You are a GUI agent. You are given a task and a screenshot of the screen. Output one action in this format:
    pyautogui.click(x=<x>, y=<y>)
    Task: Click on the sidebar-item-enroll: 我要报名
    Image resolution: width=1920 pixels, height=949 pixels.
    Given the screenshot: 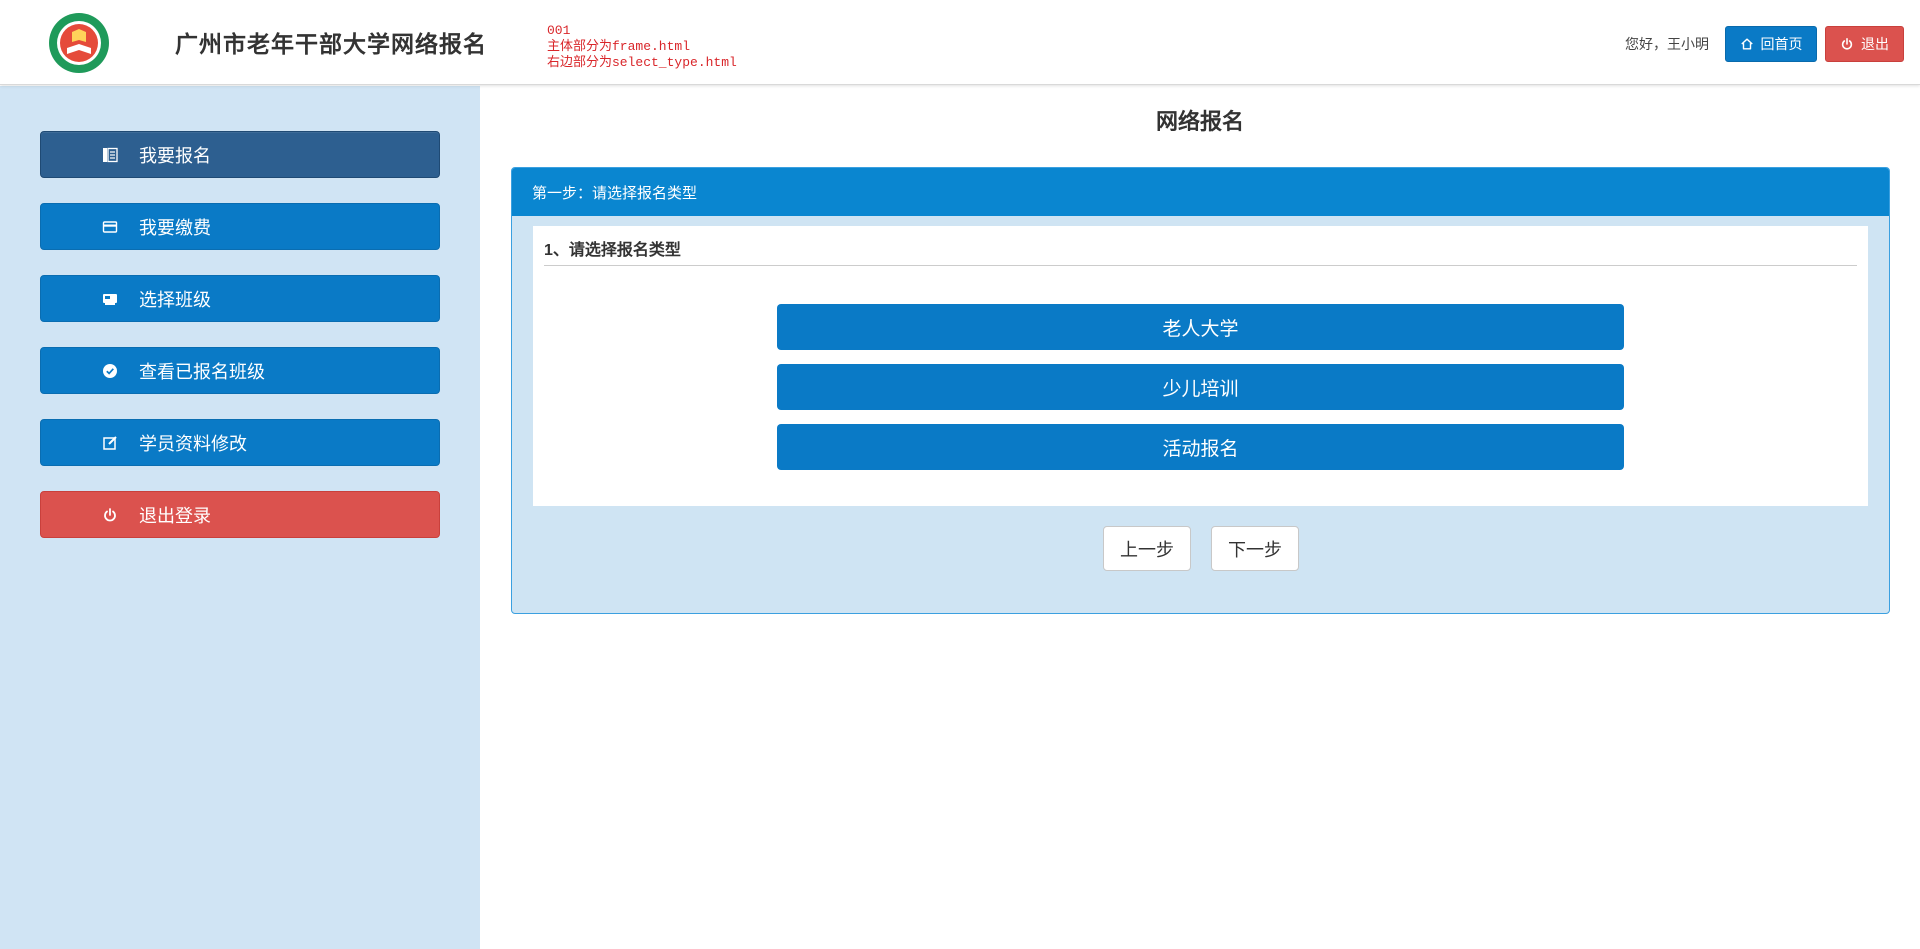 What is the action you would take?
    pyautogui.click(x=240, y=154)
    